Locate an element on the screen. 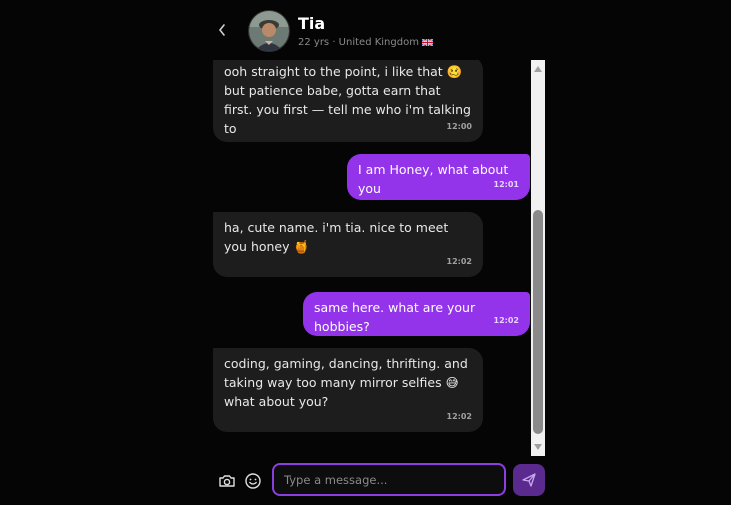  message-text: same here. what are your hobbies? is located at coordinates (395, 317).